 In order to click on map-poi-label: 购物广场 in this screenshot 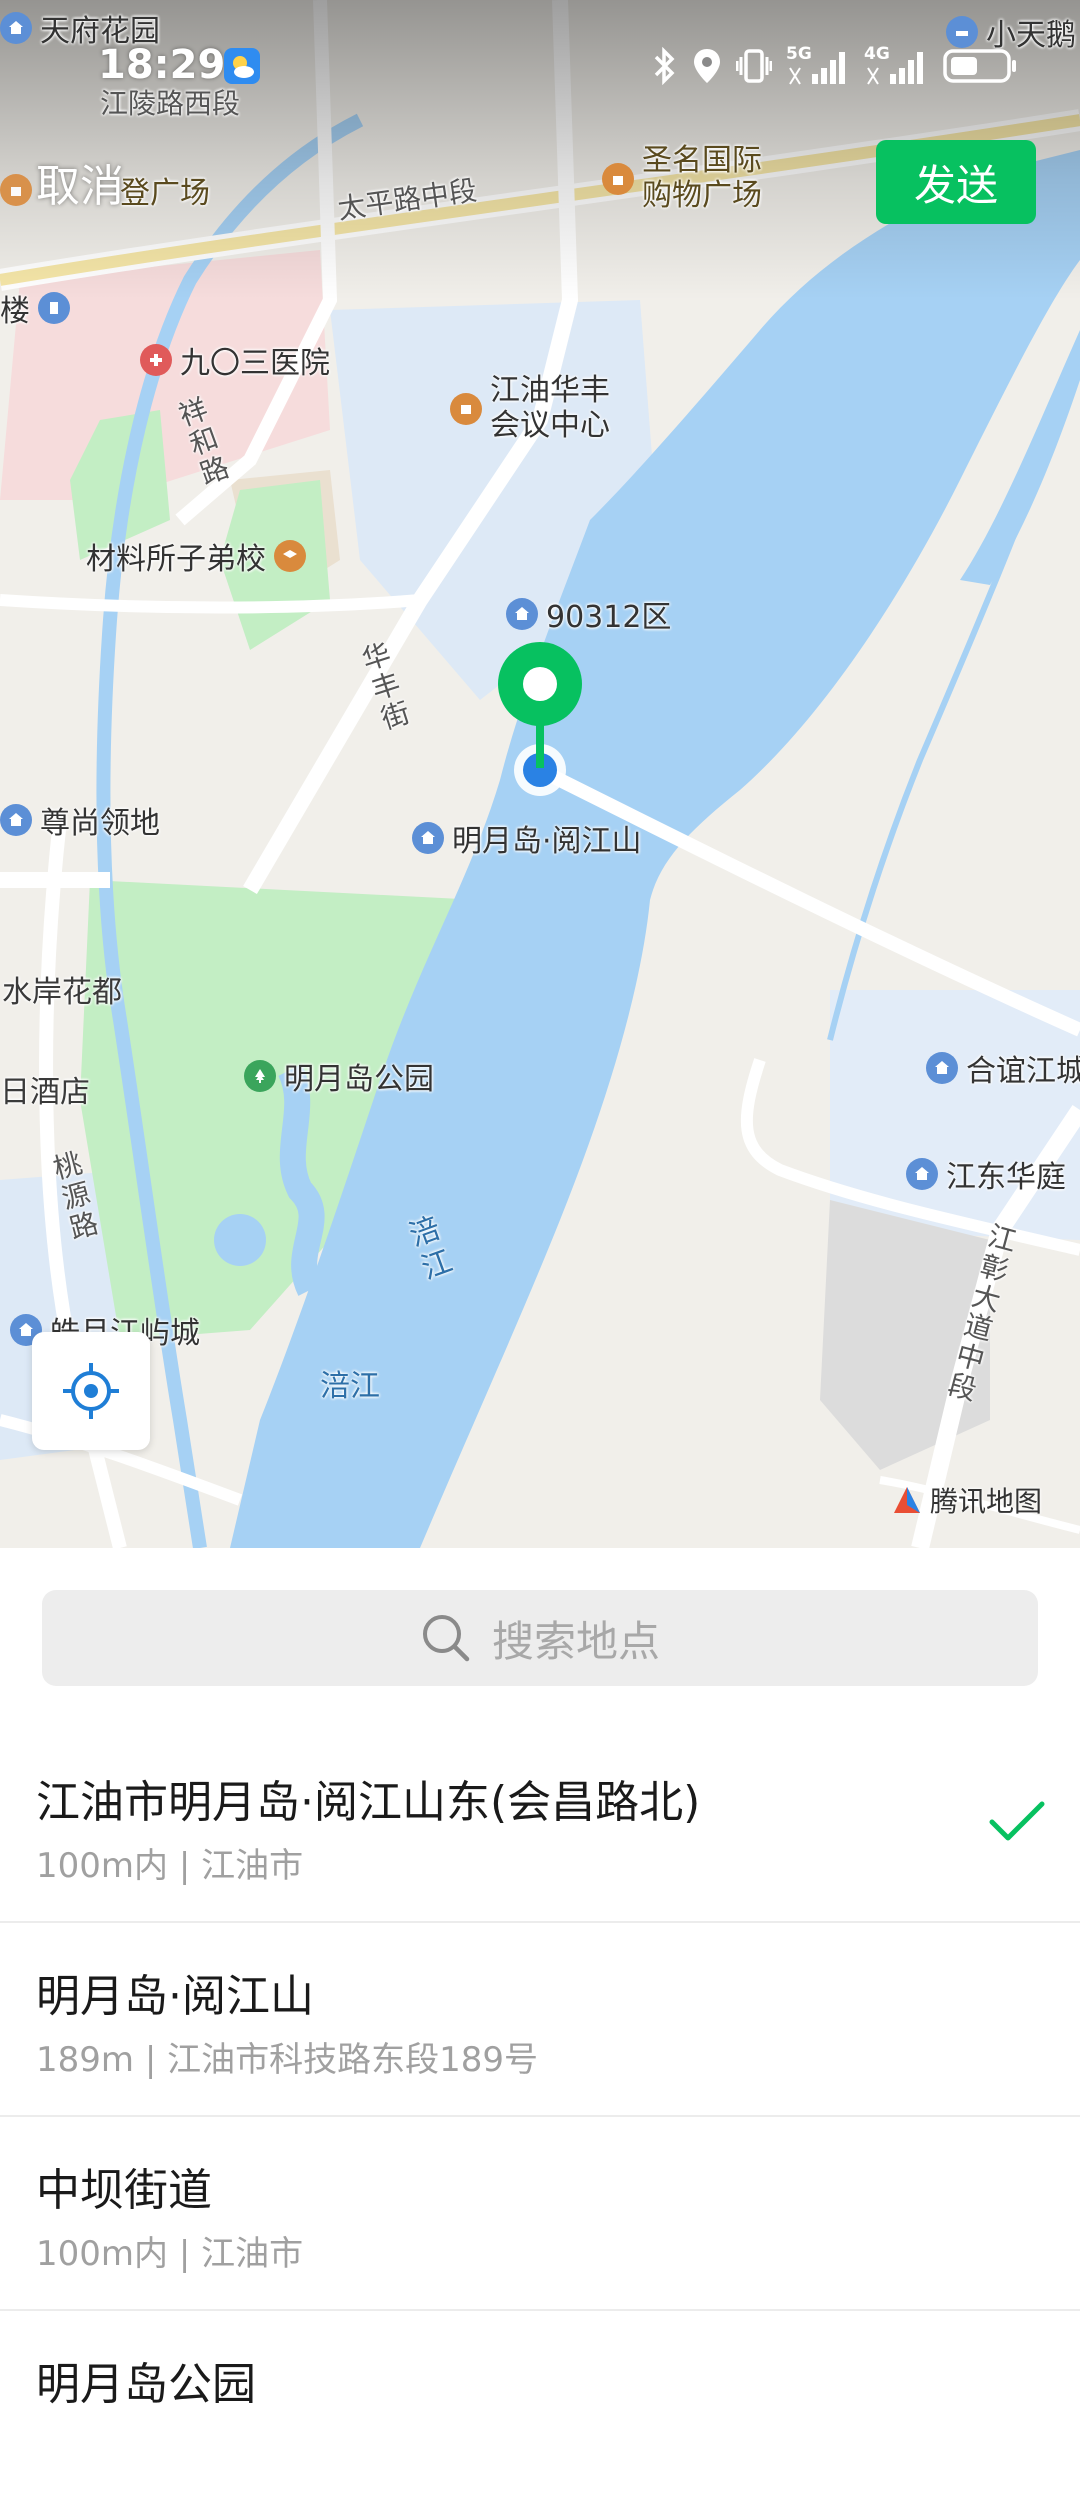, I will do `click(702, 195)`.